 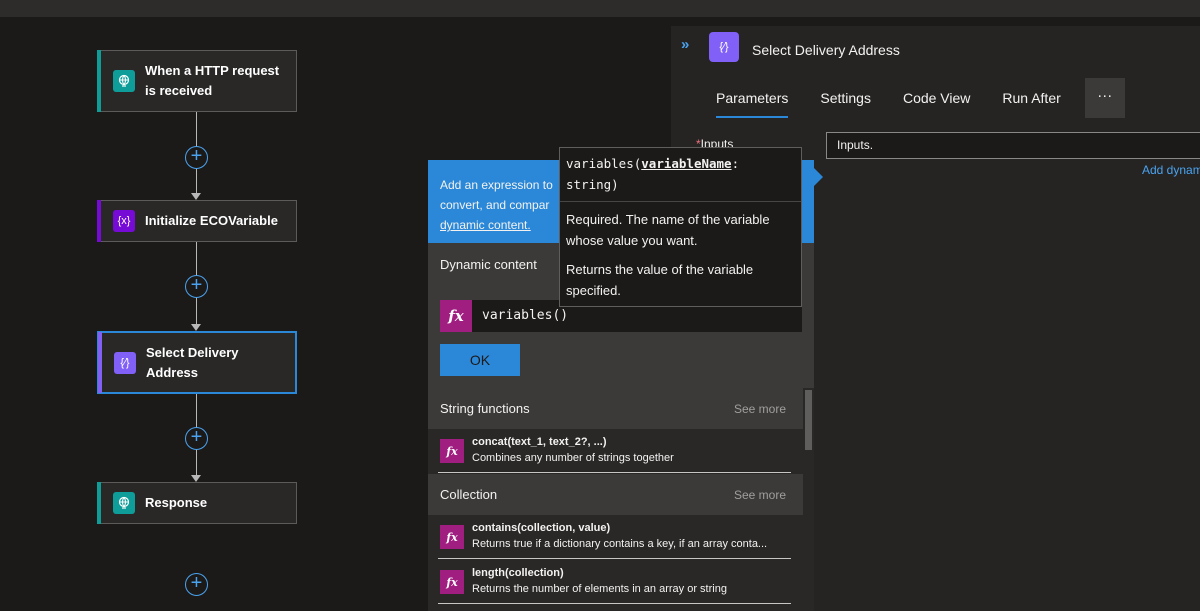 What do you see at coordinates (469, 494) in the screenshot?
I see `section-title: Collection` at bounding box center [469, 494].